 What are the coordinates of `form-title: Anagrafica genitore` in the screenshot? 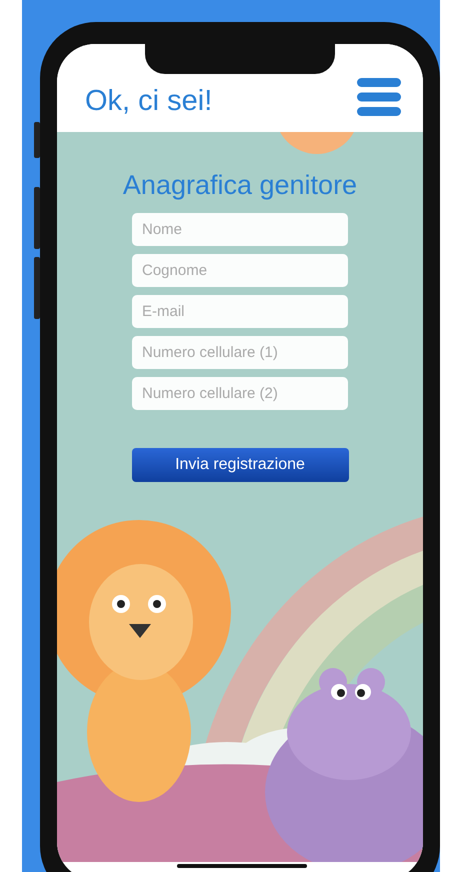 It's located at (240, 185).